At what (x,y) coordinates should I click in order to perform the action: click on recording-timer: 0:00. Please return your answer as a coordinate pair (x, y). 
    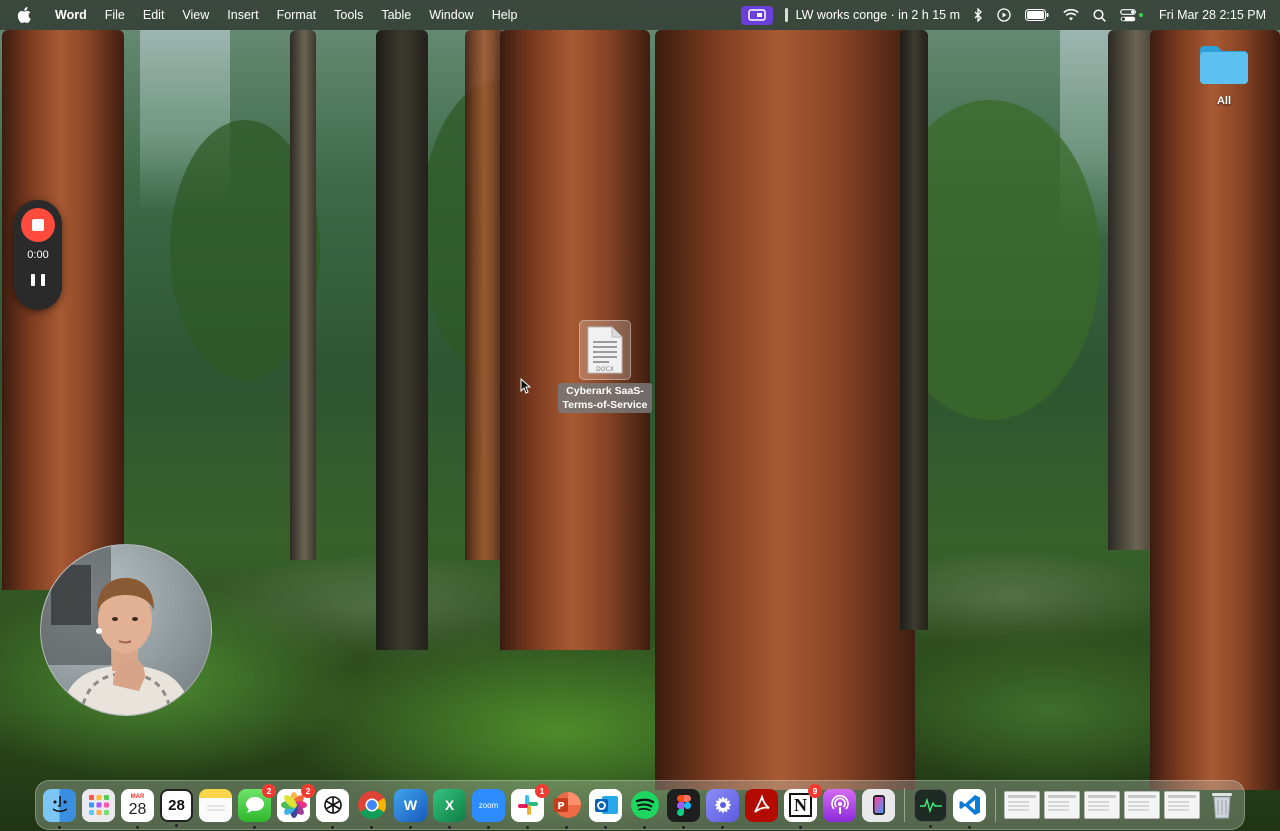
    Looking at the image, I should click on (38, 255).